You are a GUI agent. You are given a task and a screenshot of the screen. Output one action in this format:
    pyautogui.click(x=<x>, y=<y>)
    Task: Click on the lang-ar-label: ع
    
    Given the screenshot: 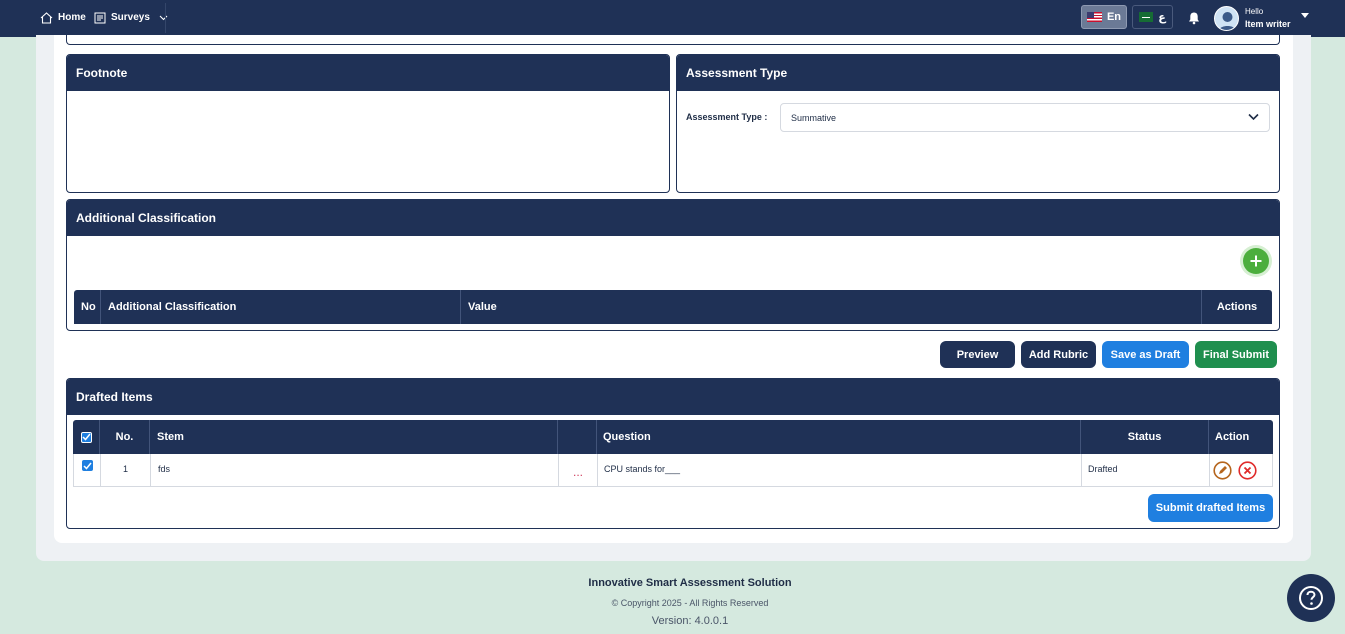 What is the action you would take?
    pyautogui.click(x=1162, y=17)
    